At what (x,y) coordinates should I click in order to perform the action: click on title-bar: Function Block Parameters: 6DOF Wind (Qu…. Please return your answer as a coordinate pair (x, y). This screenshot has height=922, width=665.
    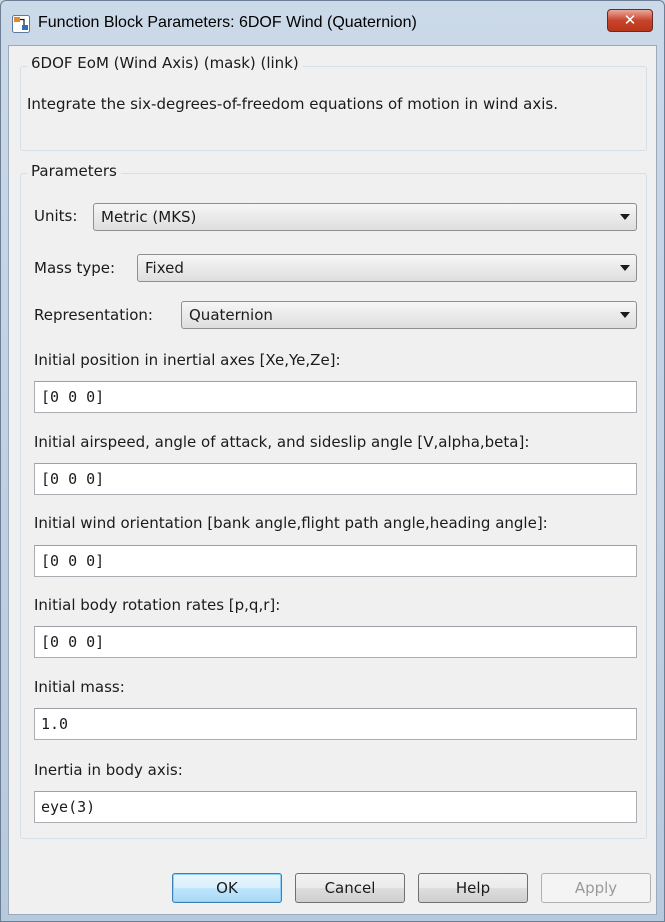
    Looking at the image, I should click on (332, 23).